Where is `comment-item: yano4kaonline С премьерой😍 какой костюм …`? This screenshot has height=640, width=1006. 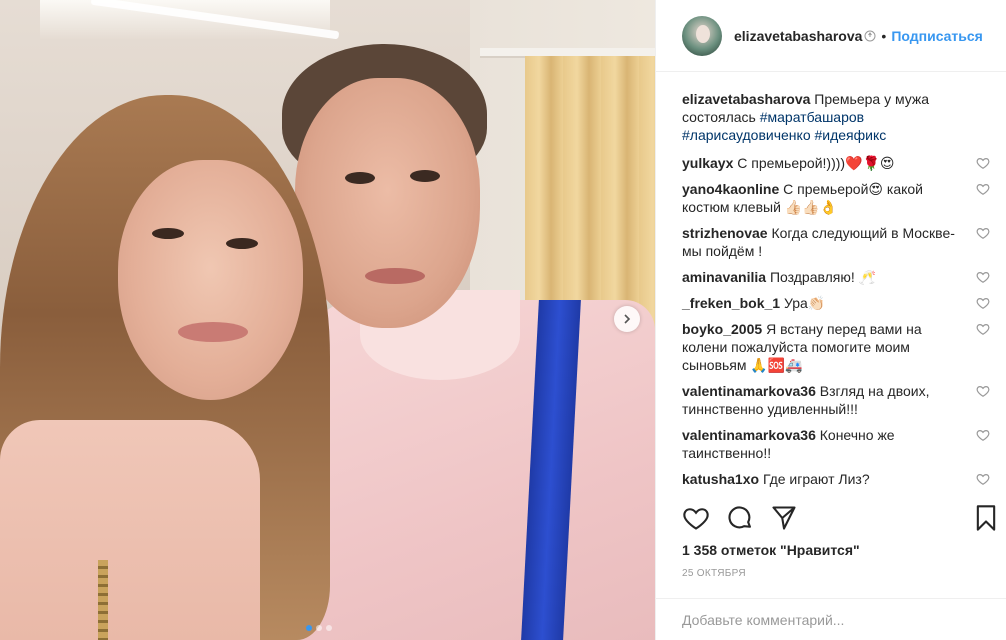 comment-item: yano4kaonline С премьерой😍 какой костюм … is located at coordinates (836, 198).